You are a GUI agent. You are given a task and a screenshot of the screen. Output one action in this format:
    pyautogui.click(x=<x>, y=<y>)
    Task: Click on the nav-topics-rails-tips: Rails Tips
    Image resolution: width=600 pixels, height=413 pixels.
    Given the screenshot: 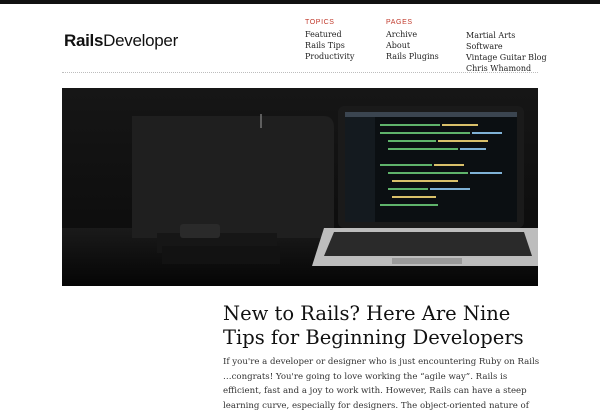 What is the action you would take?
    pyautogui.click(x=329, y=45)
    